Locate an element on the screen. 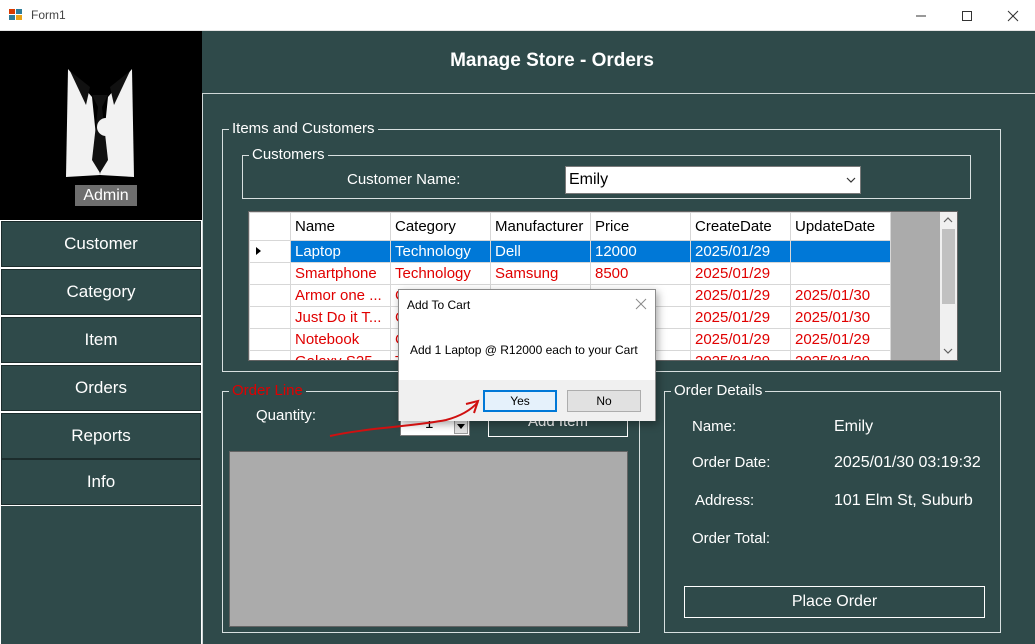 This screenshot has width=1035, height=644. cell-manufacturer: Dell is located at coordinates (540, 251).